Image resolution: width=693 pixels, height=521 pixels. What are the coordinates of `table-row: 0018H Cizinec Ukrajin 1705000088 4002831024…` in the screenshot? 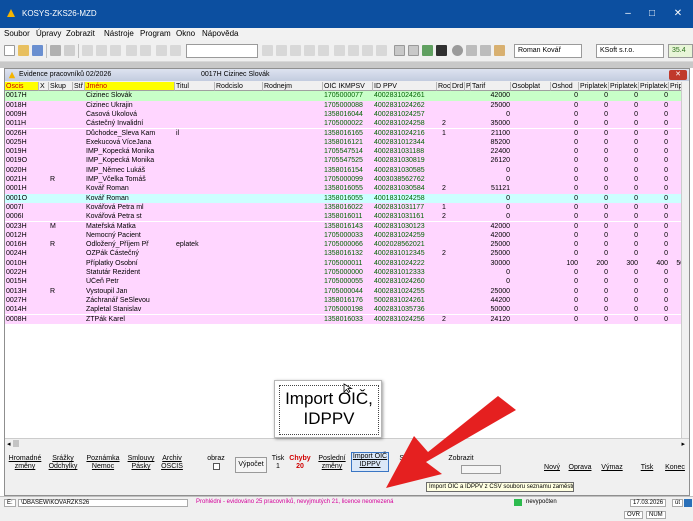 It's located at (347, 105).